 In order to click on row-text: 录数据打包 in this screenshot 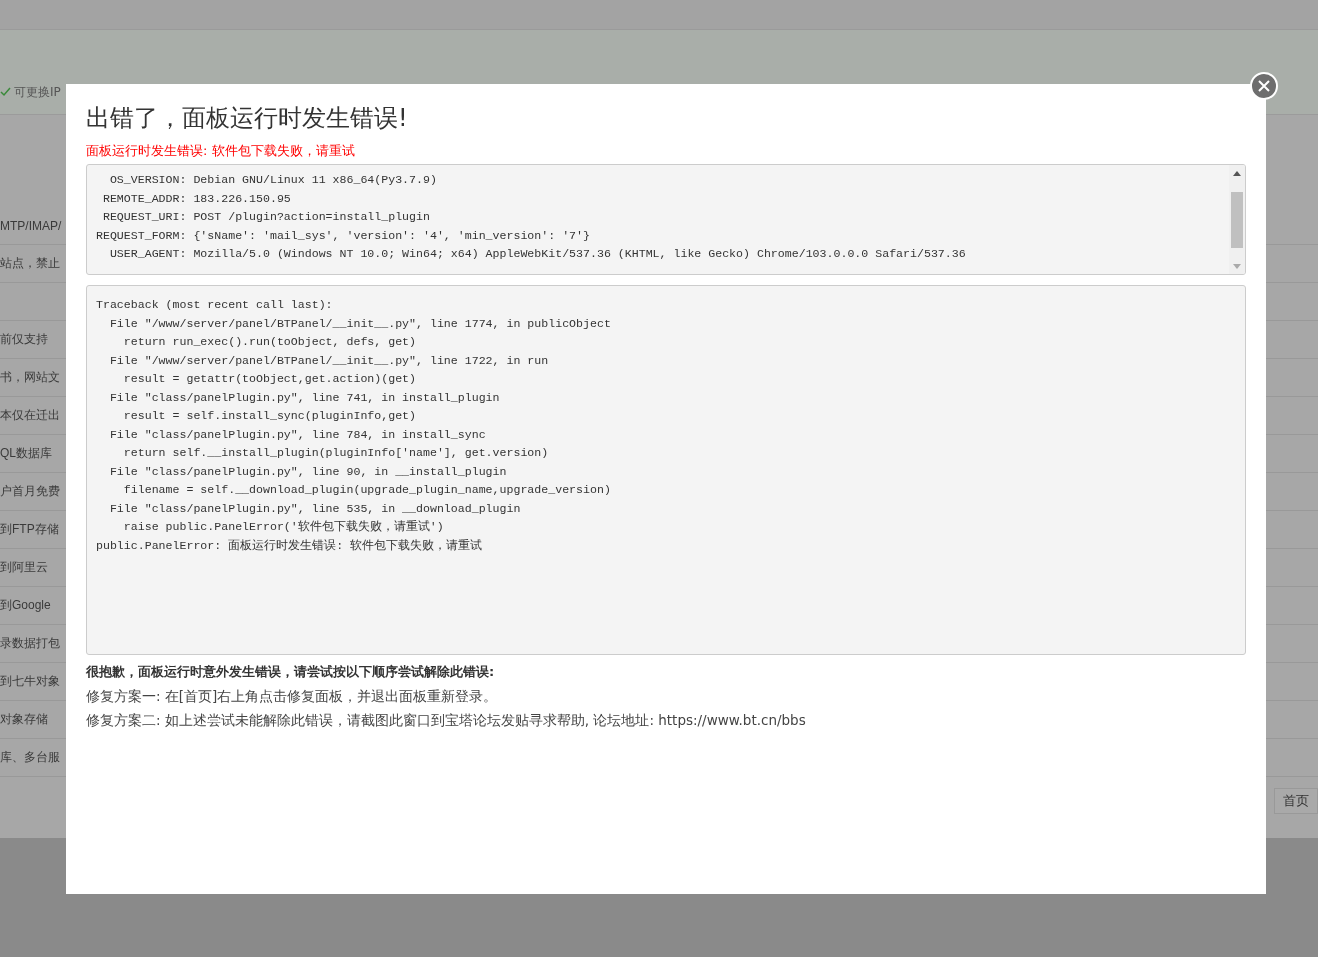, I will do `click(30, 643)`.